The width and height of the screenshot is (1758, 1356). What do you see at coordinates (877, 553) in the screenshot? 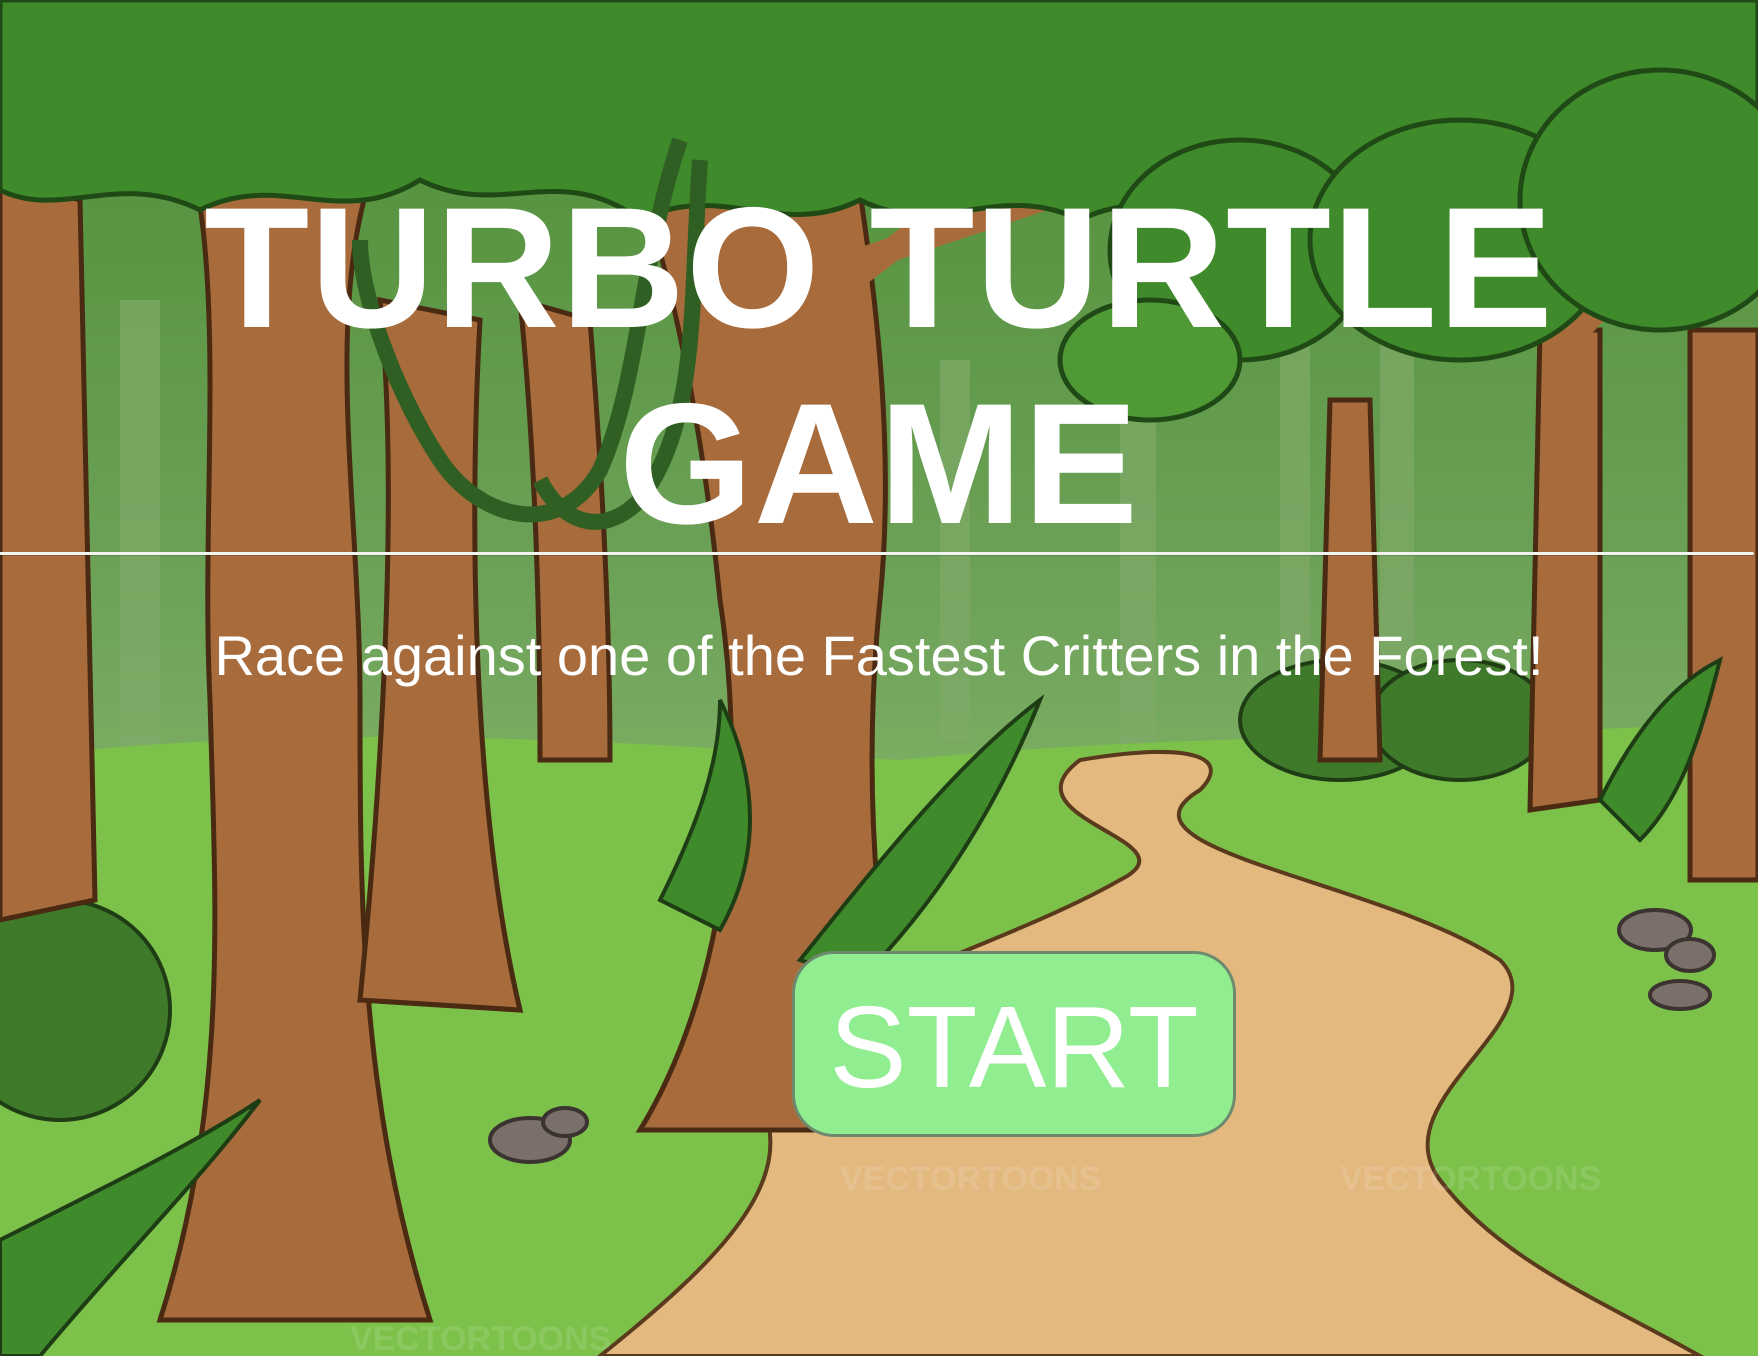
I see `title-divider` at bounding box center [877, 553].